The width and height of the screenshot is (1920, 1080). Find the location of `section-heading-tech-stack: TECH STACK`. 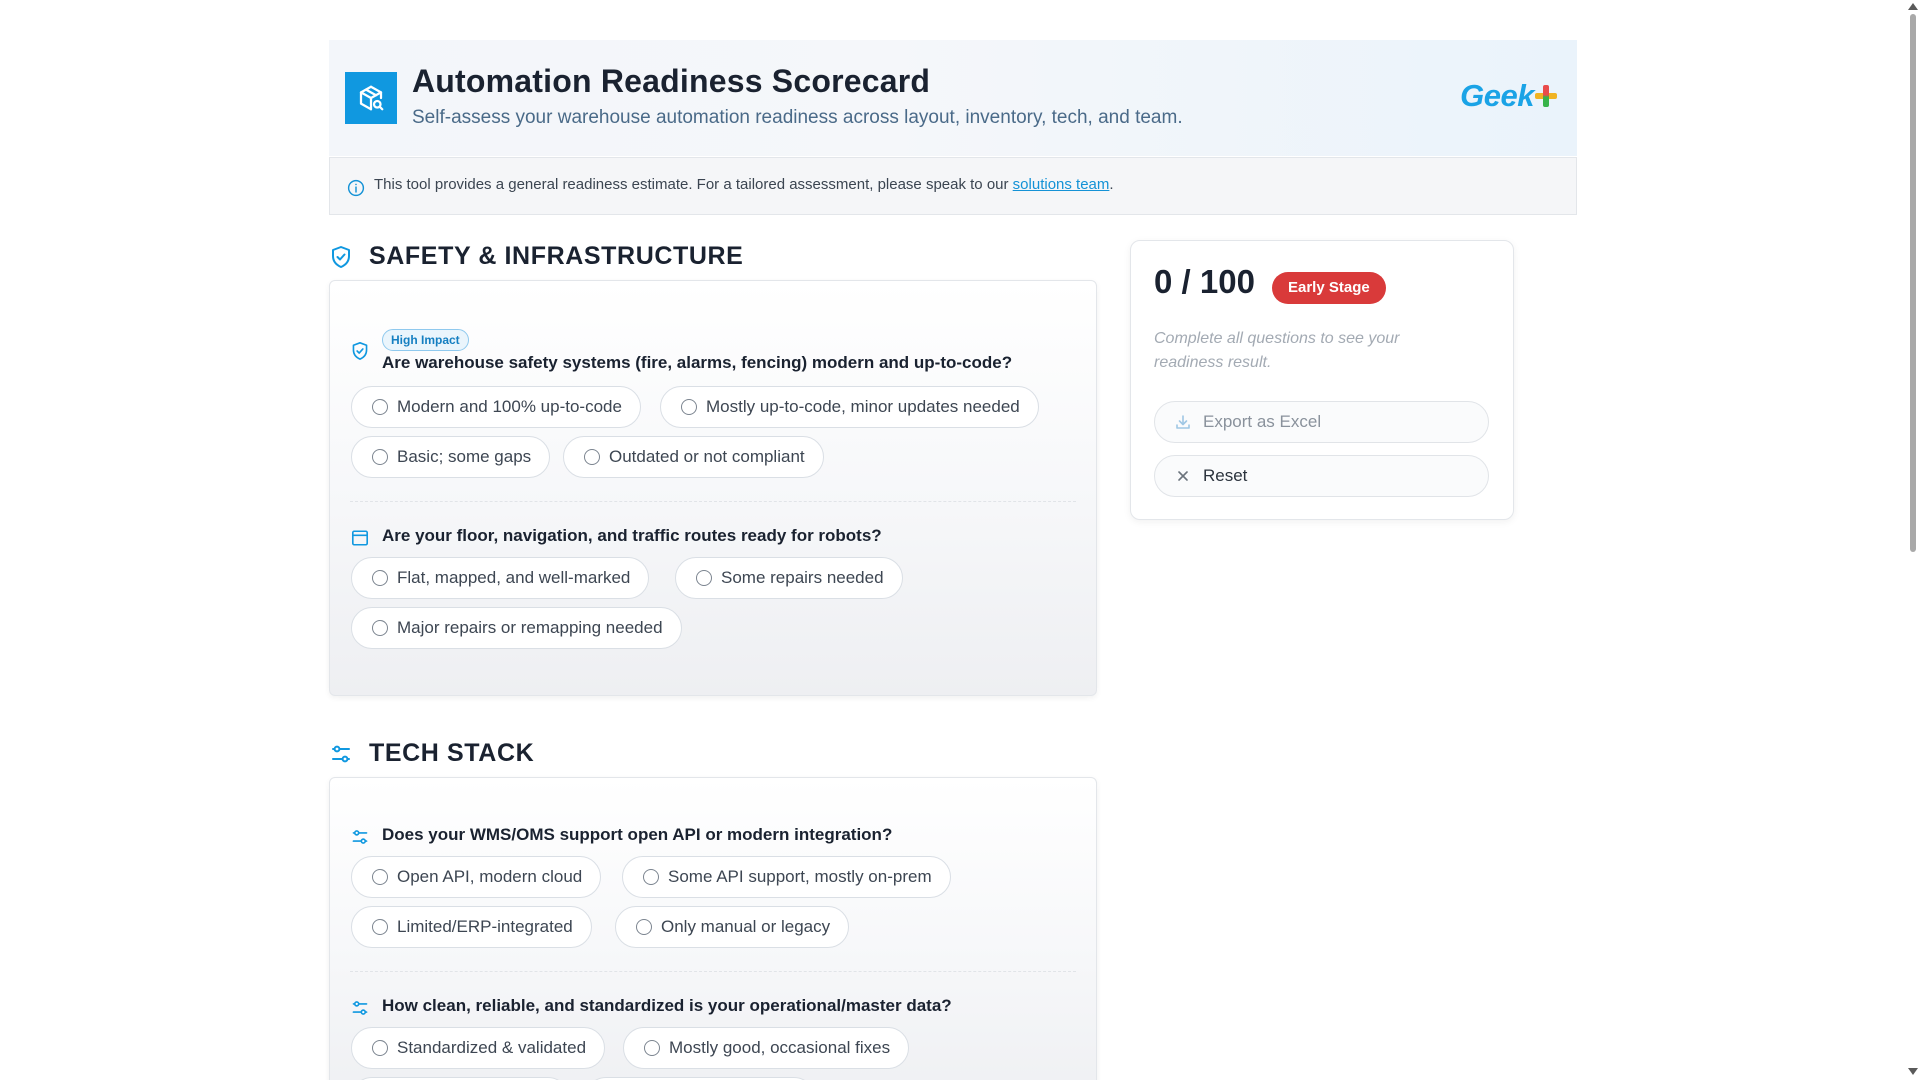

section-heading-tech-stack: TECH STACK is located at coordinates (431, 753).